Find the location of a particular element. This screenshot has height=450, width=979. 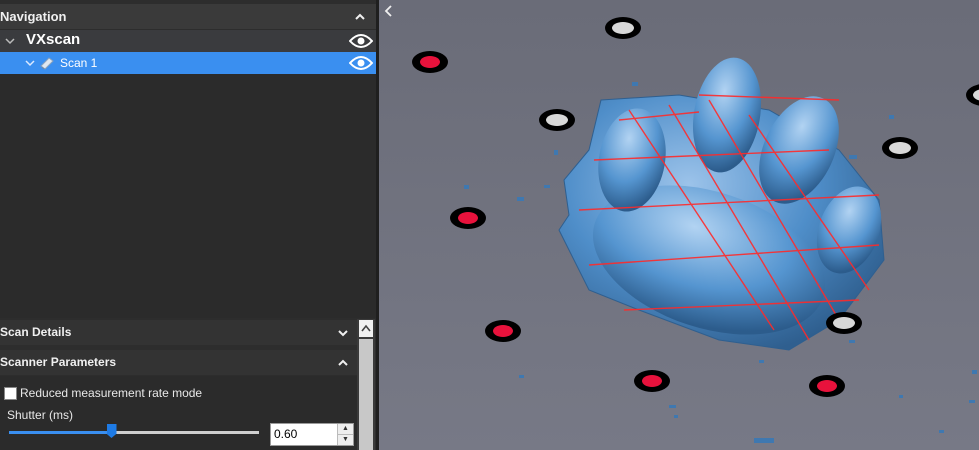

section-title: Scan Details is located at coordinates (36, 332).